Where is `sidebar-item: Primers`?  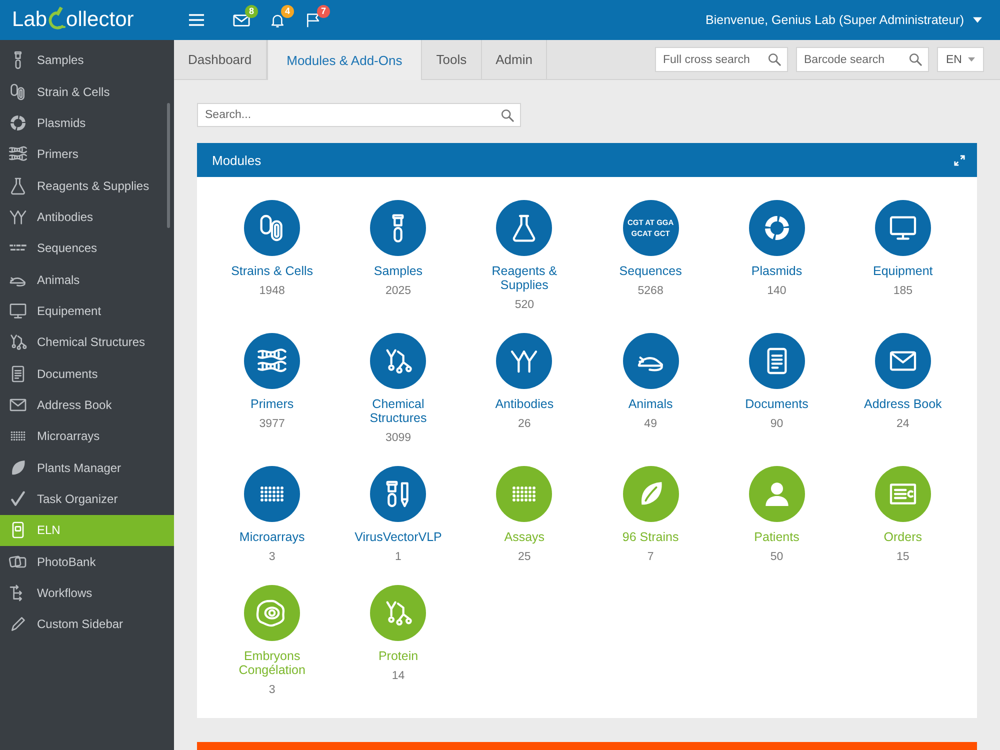 sidebar-item: Primers is located at coordinates (87, 154).